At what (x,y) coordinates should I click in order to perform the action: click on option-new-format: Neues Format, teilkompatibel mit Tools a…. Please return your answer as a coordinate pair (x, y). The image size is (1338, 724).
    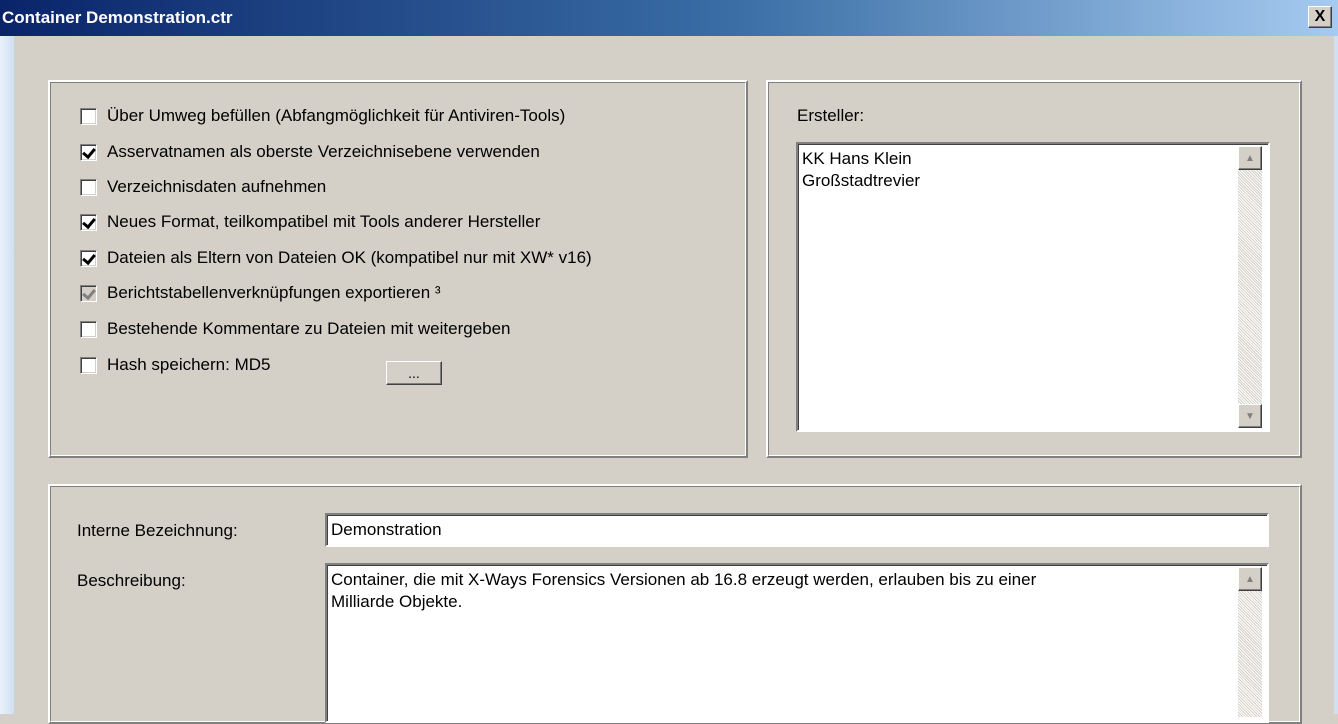
    Looking at the image, I should click on (310, 222).